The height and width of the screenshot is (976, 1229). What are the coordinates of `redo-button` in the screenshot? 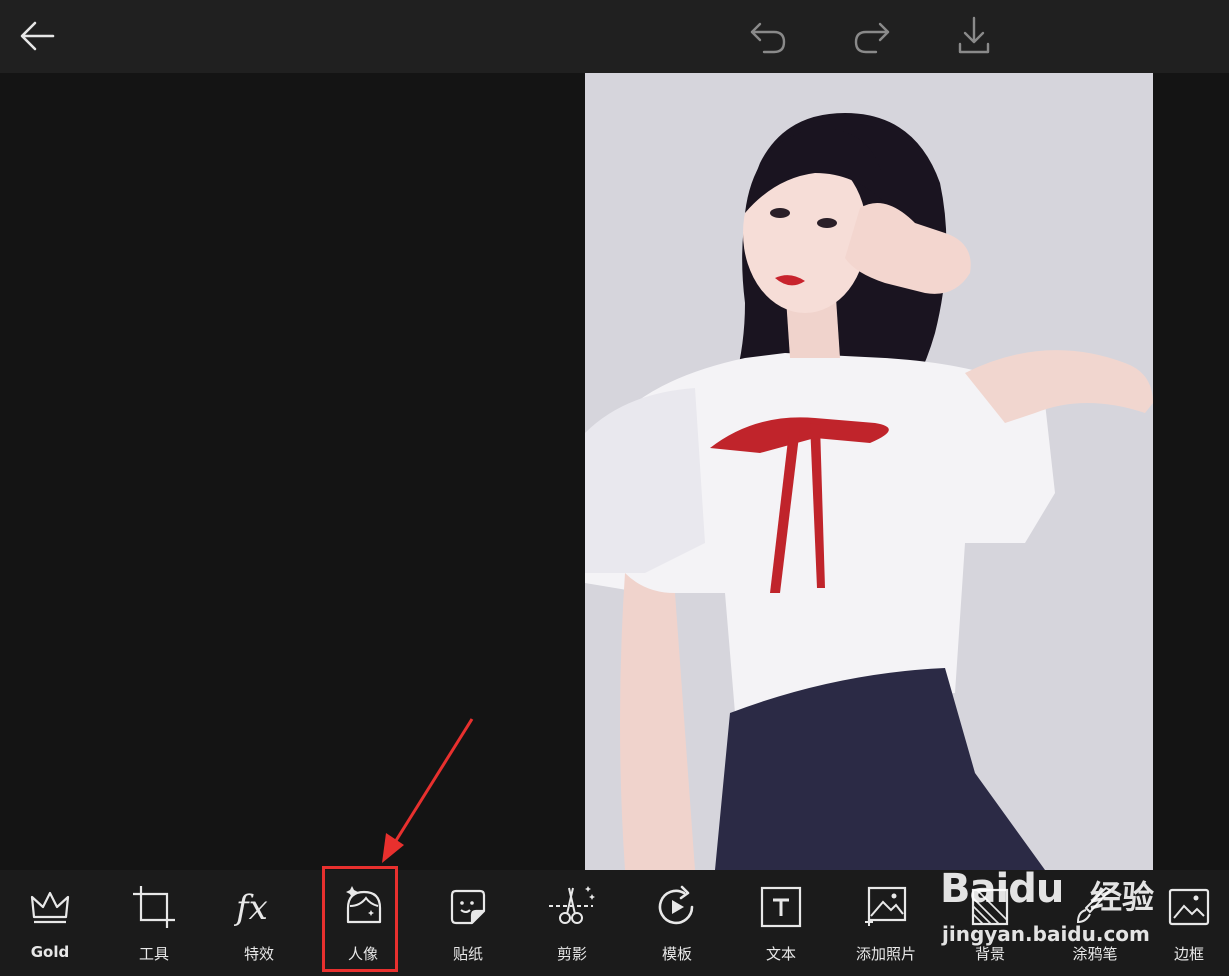 It's located at (872, 36).